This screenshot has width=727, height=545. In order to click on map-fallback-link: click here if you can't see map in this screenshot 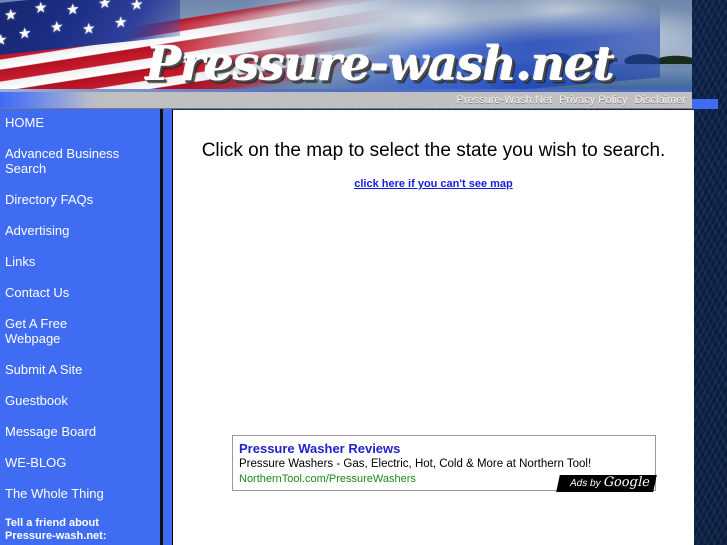, I will do `click(433, 184)`.